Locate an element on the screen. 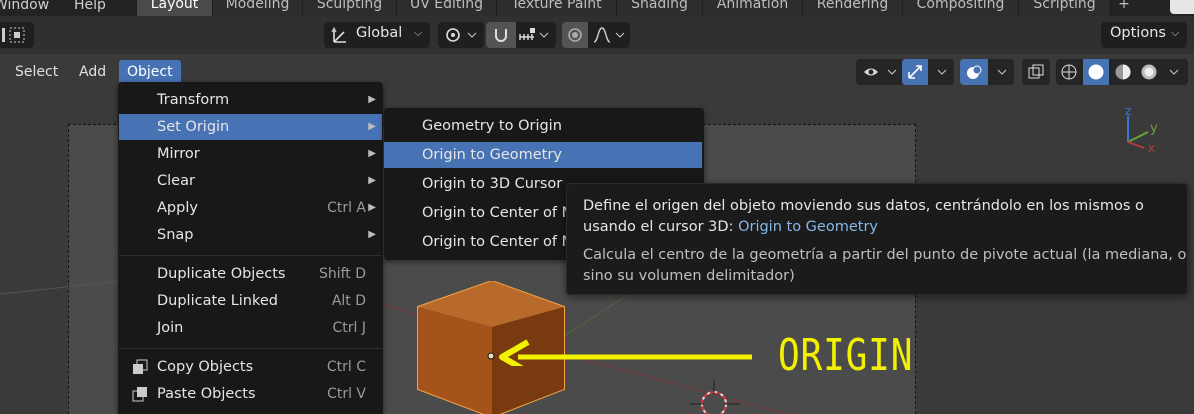 Image resolution: width=1194 pixels, height=414 pixels. gizmo-dropdown is located at coordinates (928, 72).